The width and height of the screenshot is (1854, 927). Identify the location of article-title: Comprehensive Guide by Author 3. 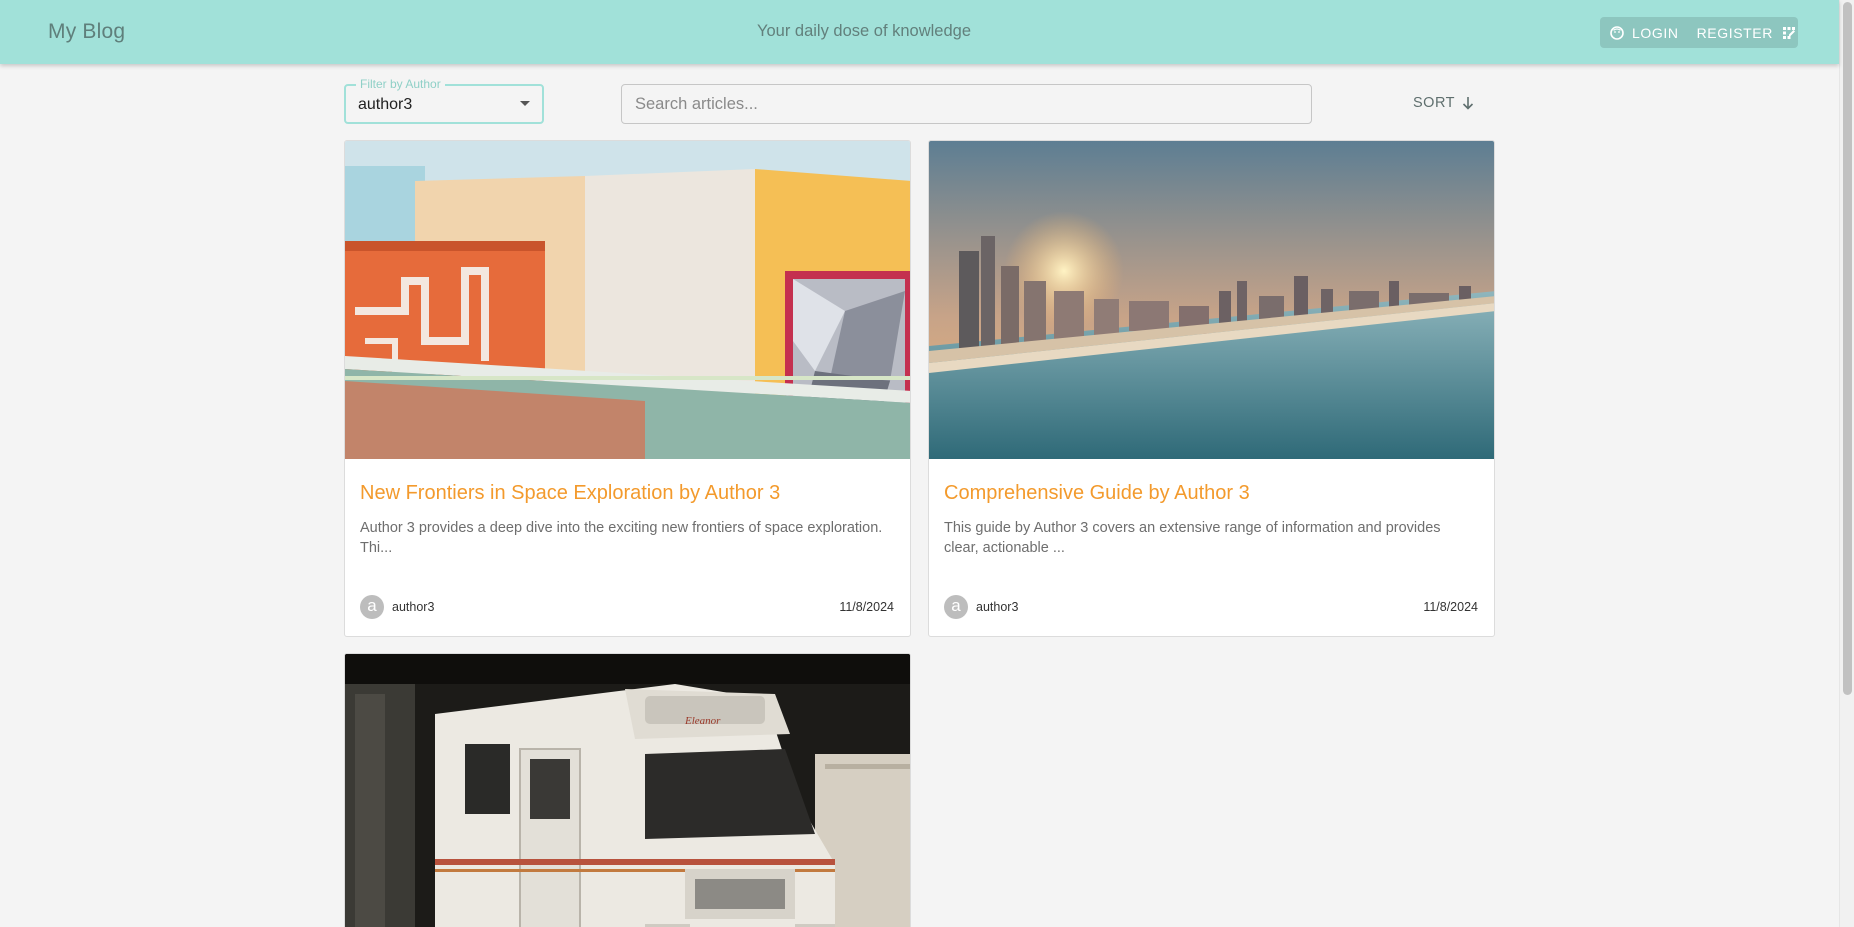
(1097, 493).